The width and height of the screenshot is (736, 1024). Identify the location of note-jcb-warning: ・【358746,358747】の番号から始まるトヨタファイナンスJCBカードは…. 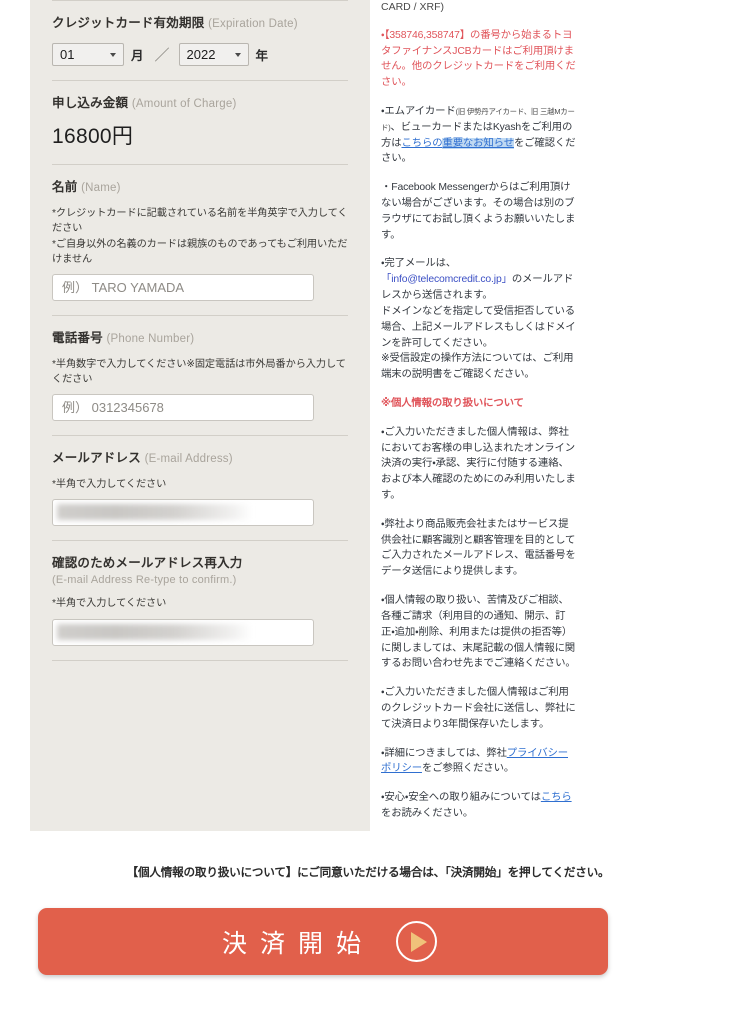
(479, 59).